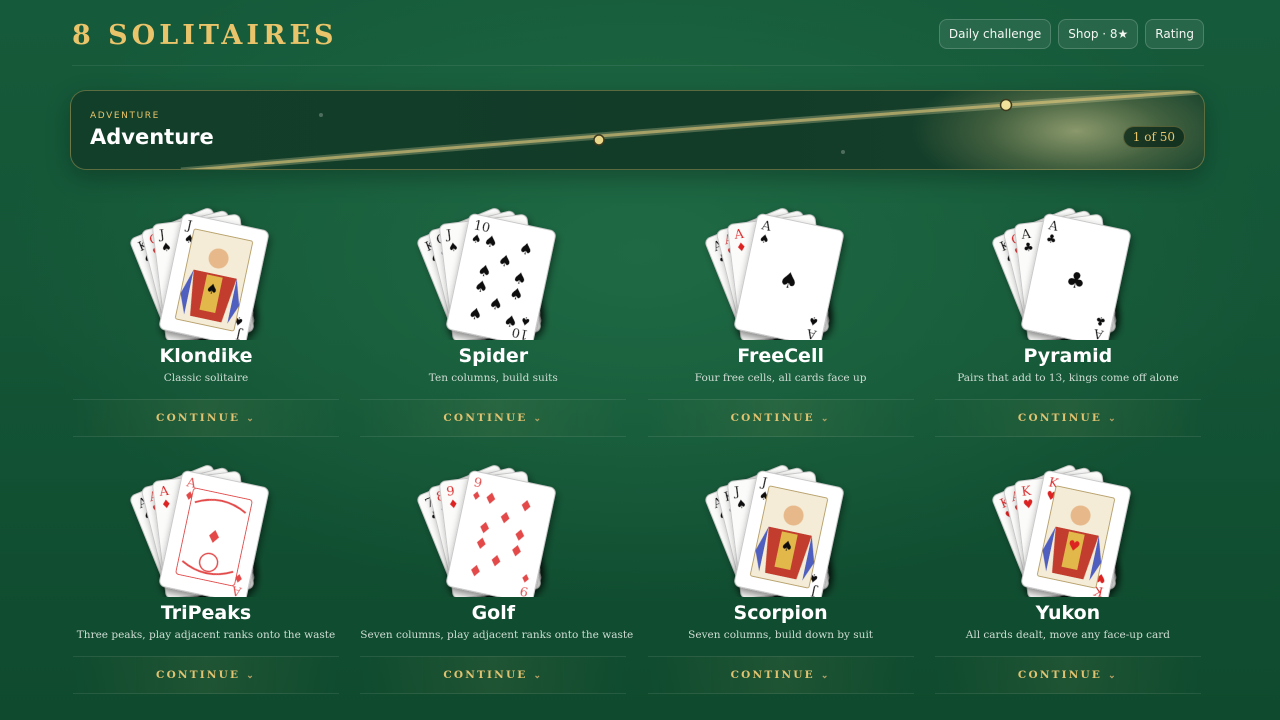 The width and height of the screenshot is (1280, 720). I want to click on game-name: Spider, so click(493, 356).